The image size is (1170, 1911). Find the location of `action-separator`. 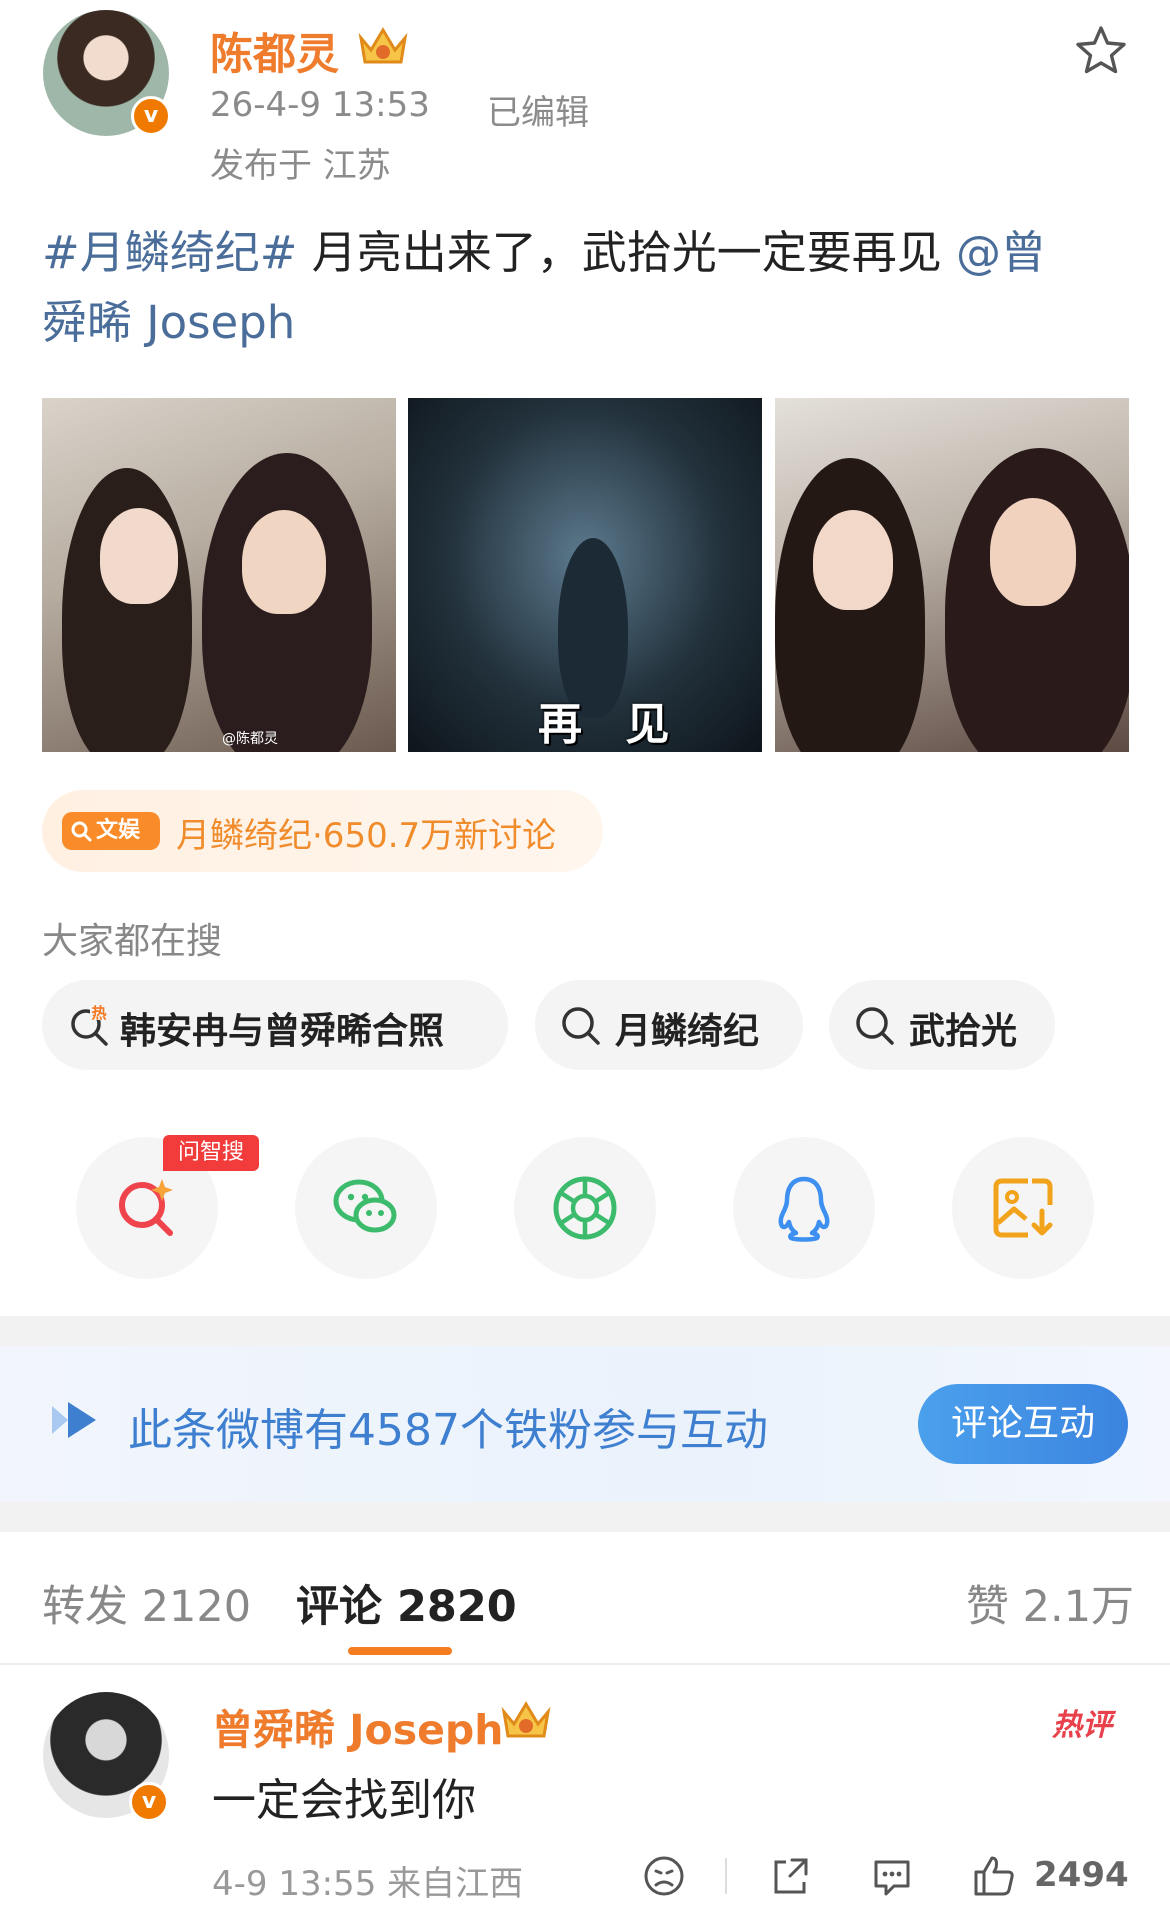

action-separator is located at coordinates (726, 1876).